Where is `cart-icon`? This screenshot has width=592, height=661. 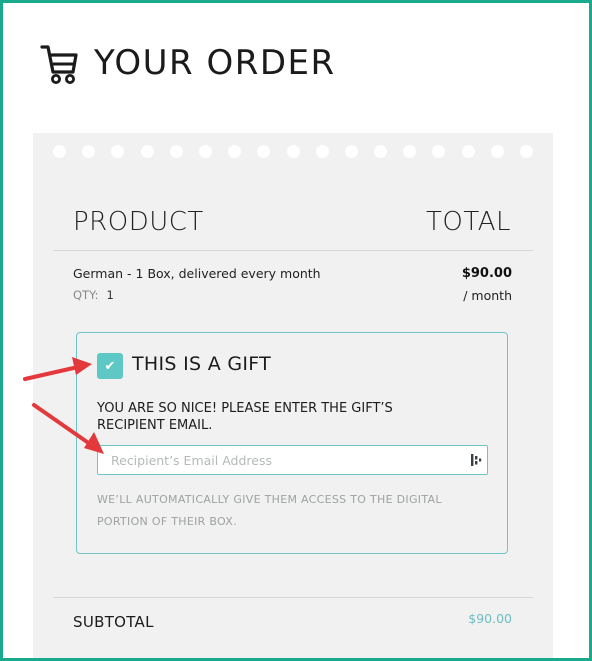 cart-icon is located at coordinates (59, 65).